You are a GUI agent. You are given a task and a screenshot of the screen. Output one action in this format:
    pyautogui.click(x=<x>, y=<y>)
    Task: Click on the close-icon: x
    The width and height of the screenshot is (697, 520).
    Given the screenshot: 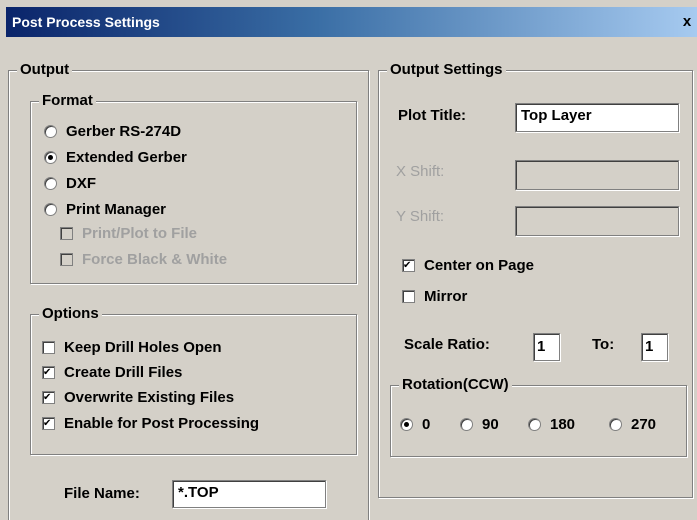 What is the action you would take?
    pyautogui.click(x=687, y=22)
    